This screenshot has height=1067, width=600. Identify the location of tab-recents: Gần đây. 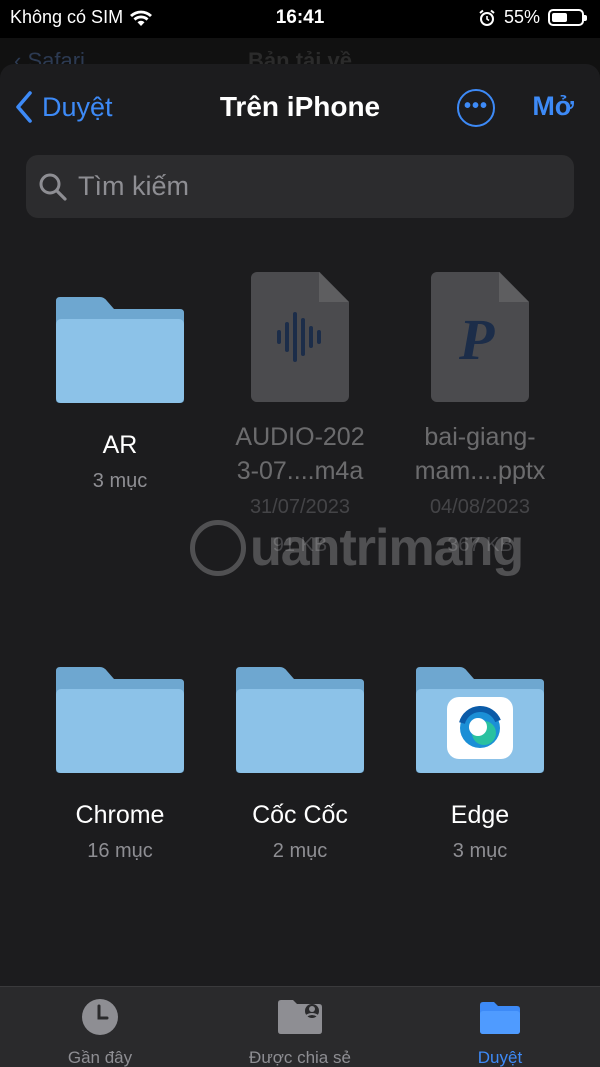
(100, 1032).